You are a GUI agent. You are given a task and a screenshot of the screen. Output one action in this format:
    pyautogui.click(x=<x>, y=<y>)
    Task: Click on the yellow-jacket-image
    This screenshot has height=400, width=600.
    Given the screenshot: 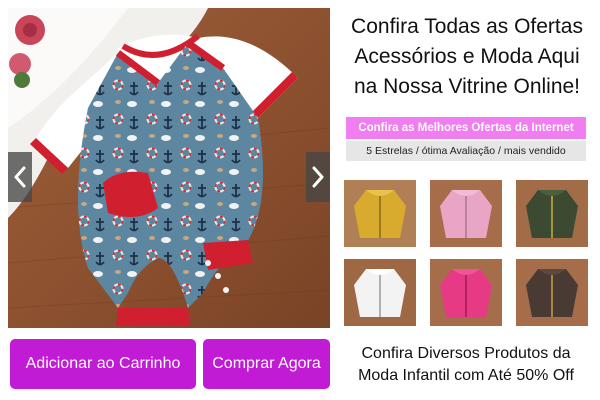 What is the action you would take?
    pyautogui.click(x=380, y=213)
    